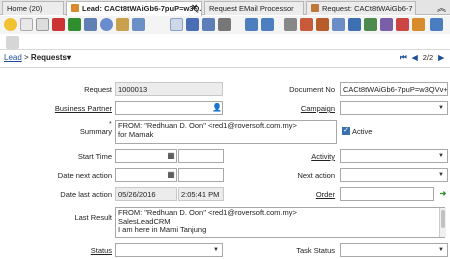  I want to click on business-partner-label: Business Partner, so click(83, 108).